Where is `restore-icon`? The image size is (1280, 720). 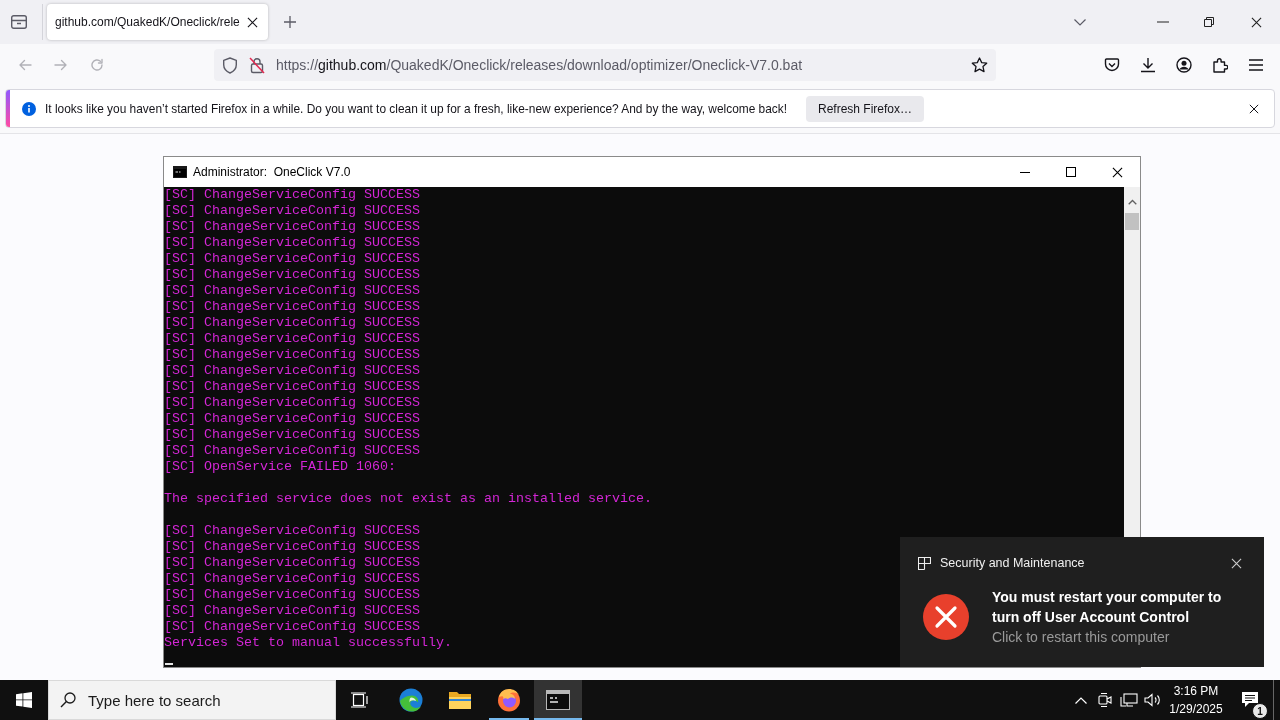 restore-icon is located at coordinates (1209, 22).